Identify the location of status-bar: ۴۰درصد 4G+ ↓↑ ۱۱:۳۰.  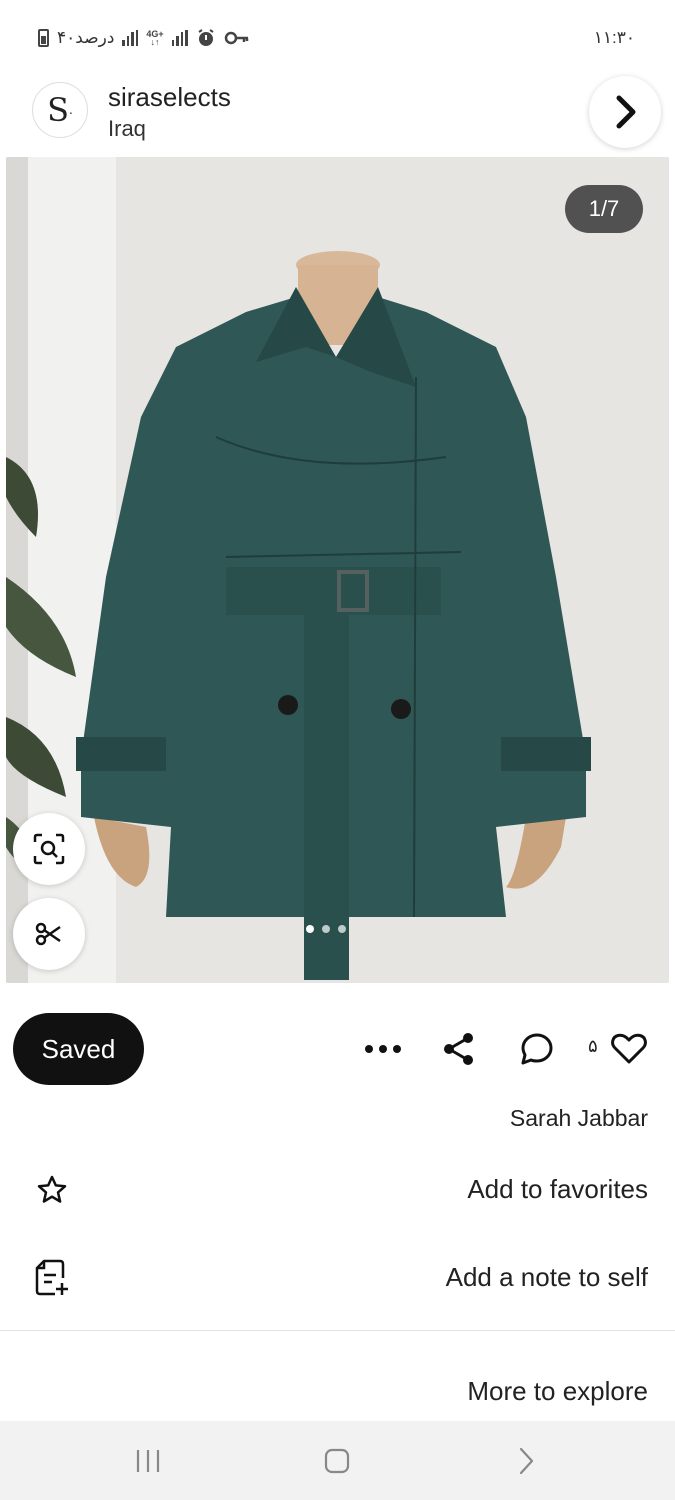
(337, 36).